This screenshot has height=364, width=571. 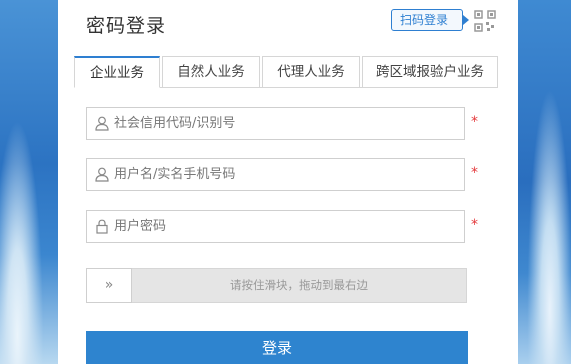 I want to click on credit-code-input, so click(x=284, y=123).